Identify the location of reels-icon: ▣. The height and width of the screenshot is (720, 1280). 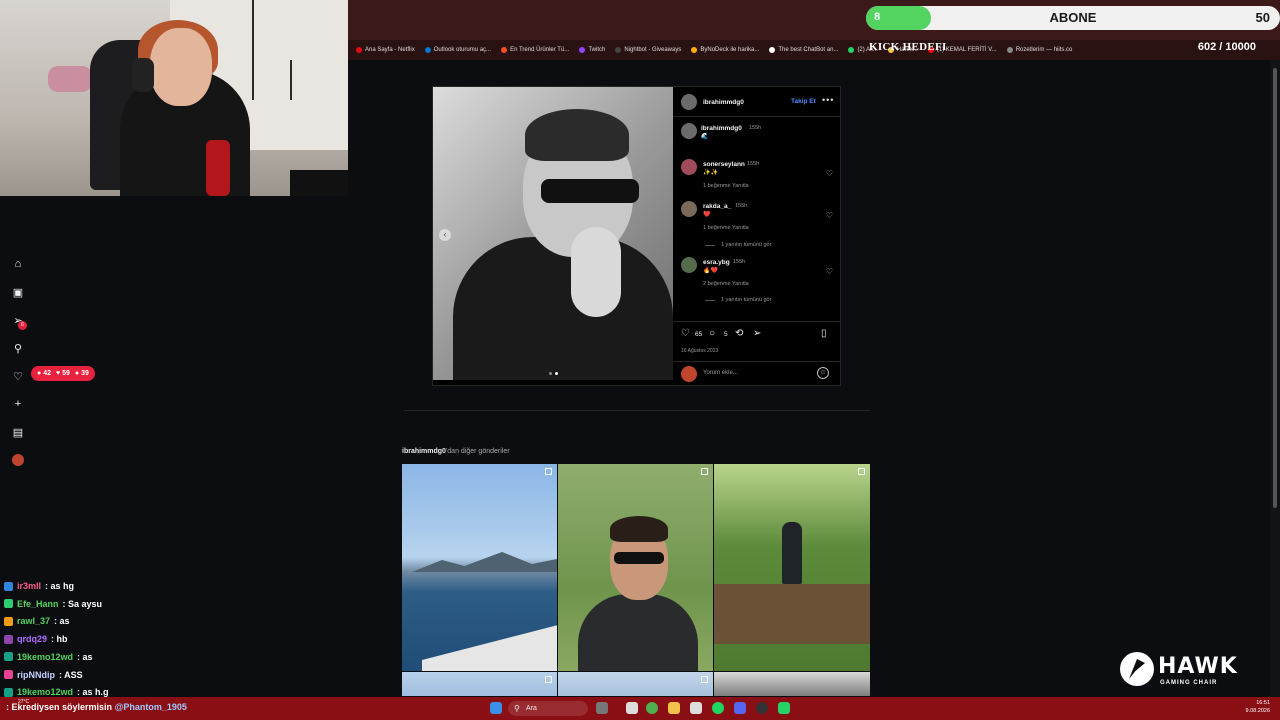
(18, 292).